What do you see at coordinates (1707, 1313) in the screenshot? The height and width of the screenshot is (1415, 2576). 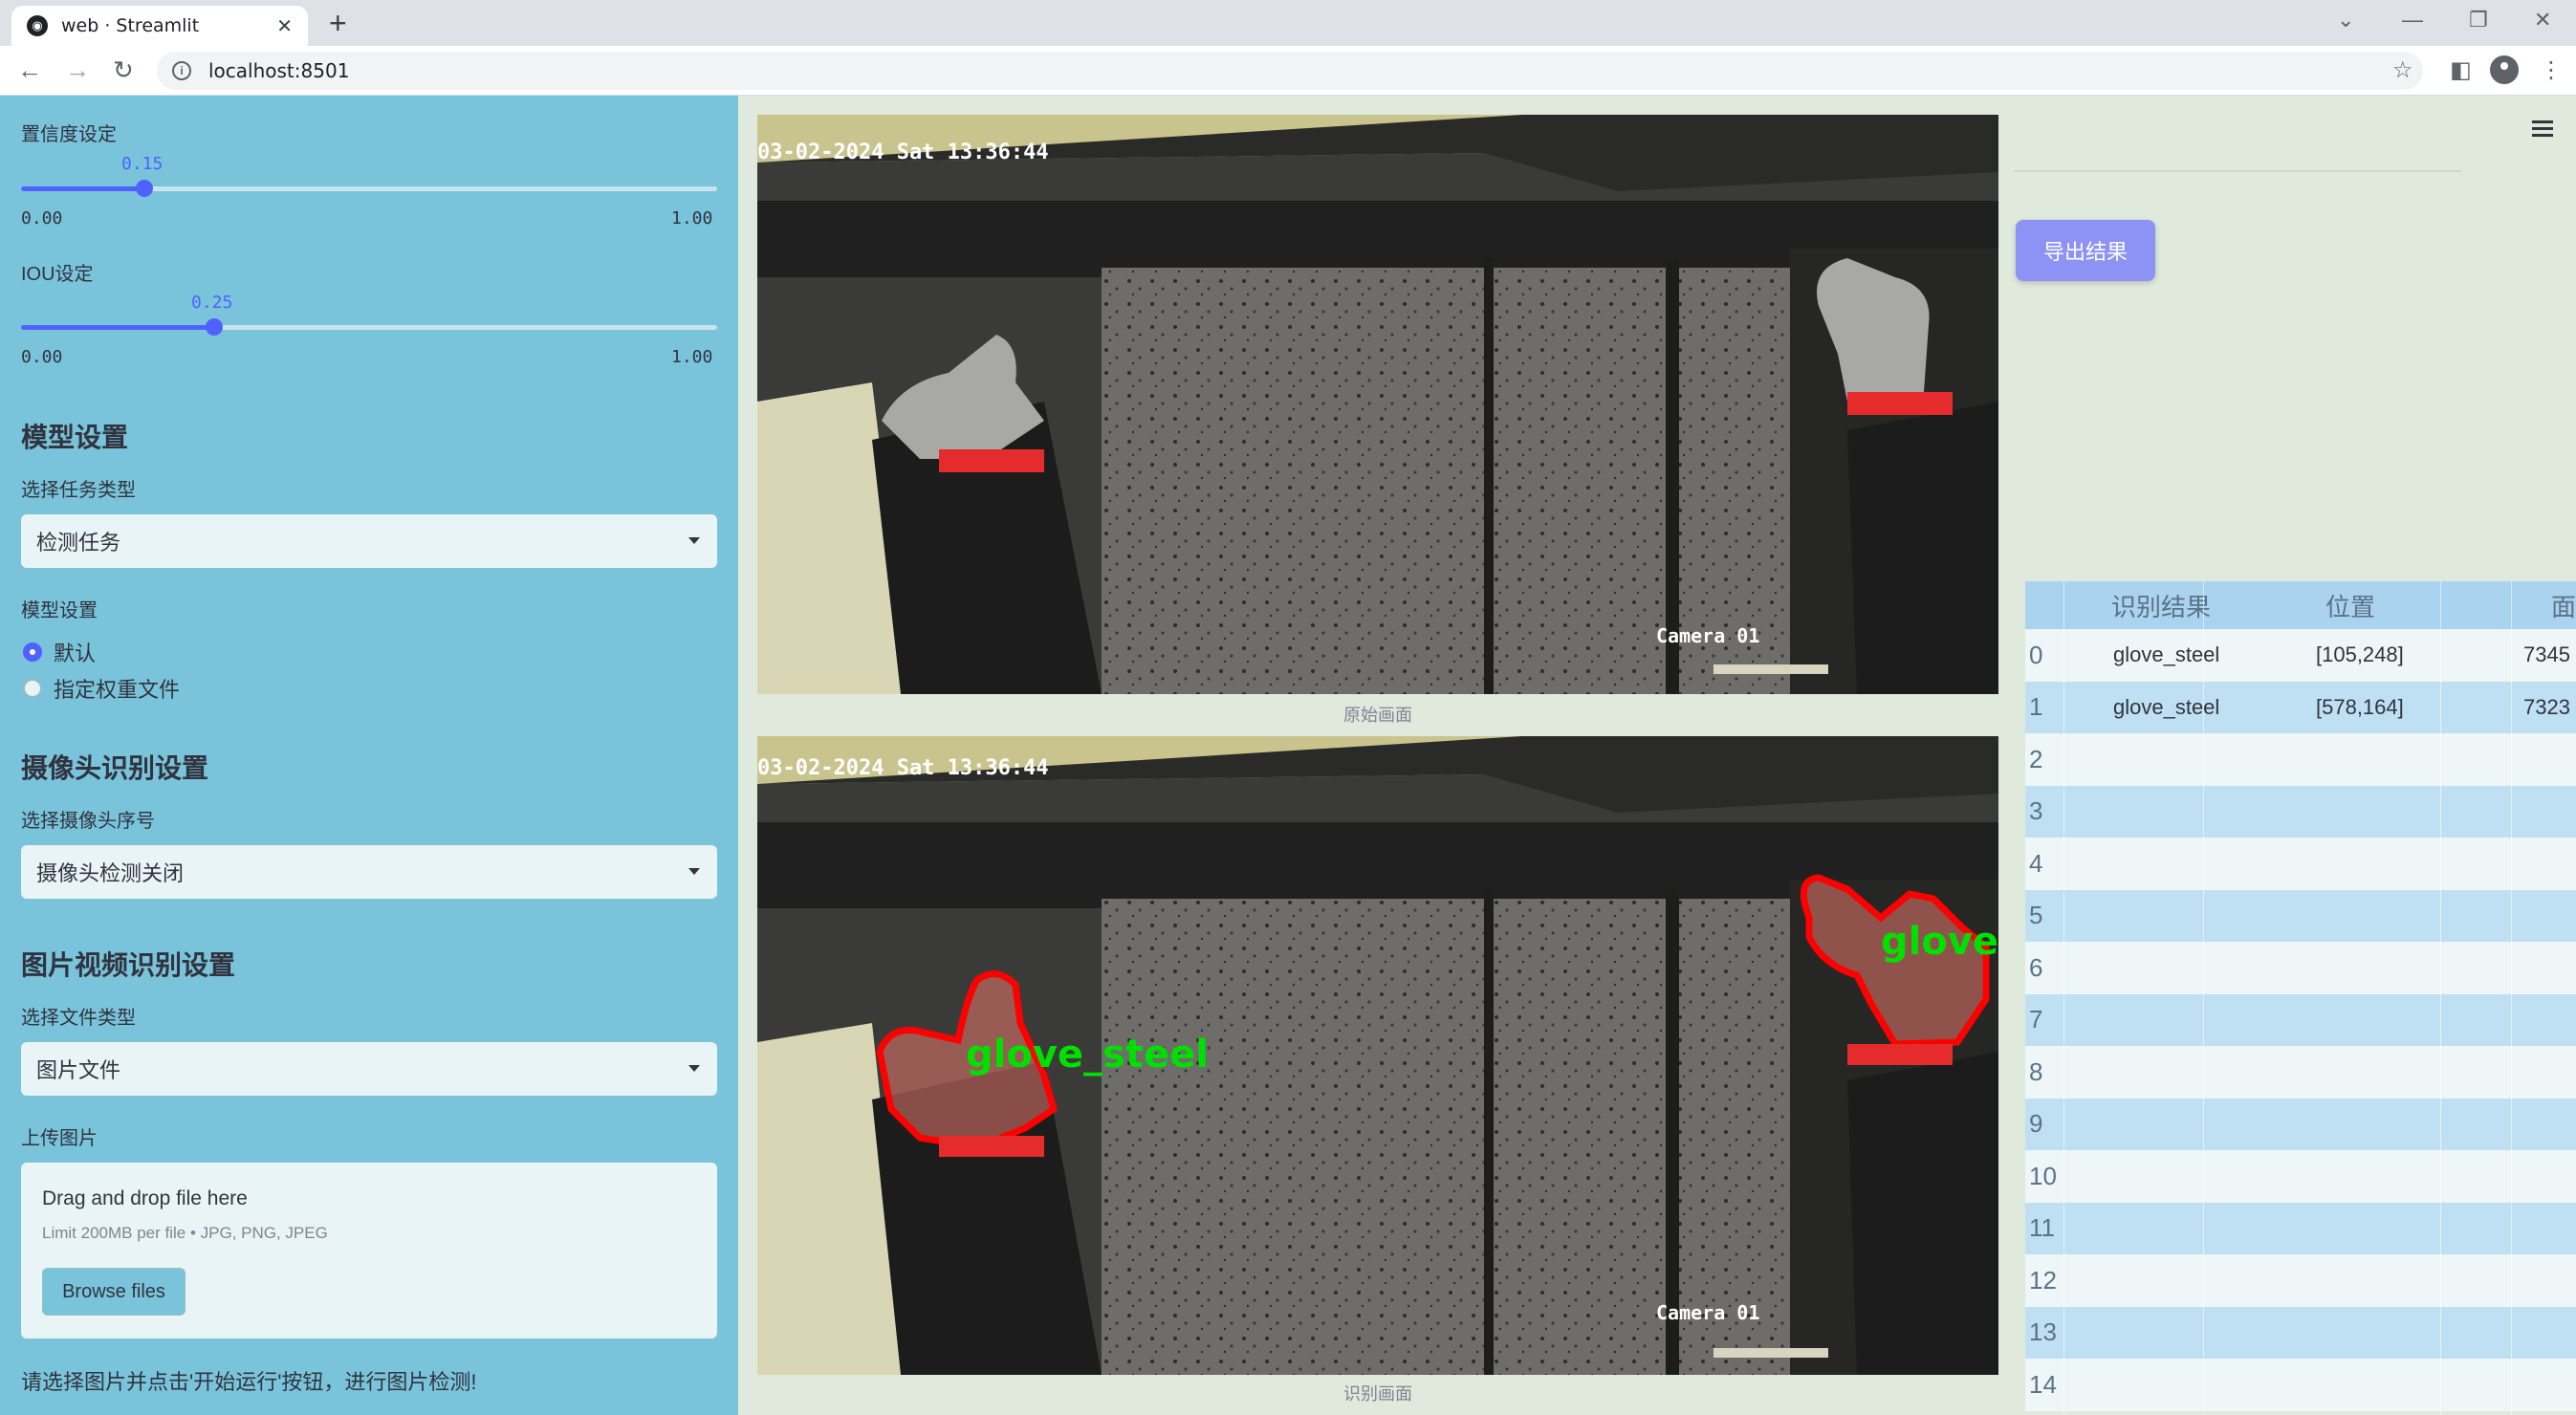 I see `detected-camera-label: Camera 01` at bounding box center [1707, 1313].